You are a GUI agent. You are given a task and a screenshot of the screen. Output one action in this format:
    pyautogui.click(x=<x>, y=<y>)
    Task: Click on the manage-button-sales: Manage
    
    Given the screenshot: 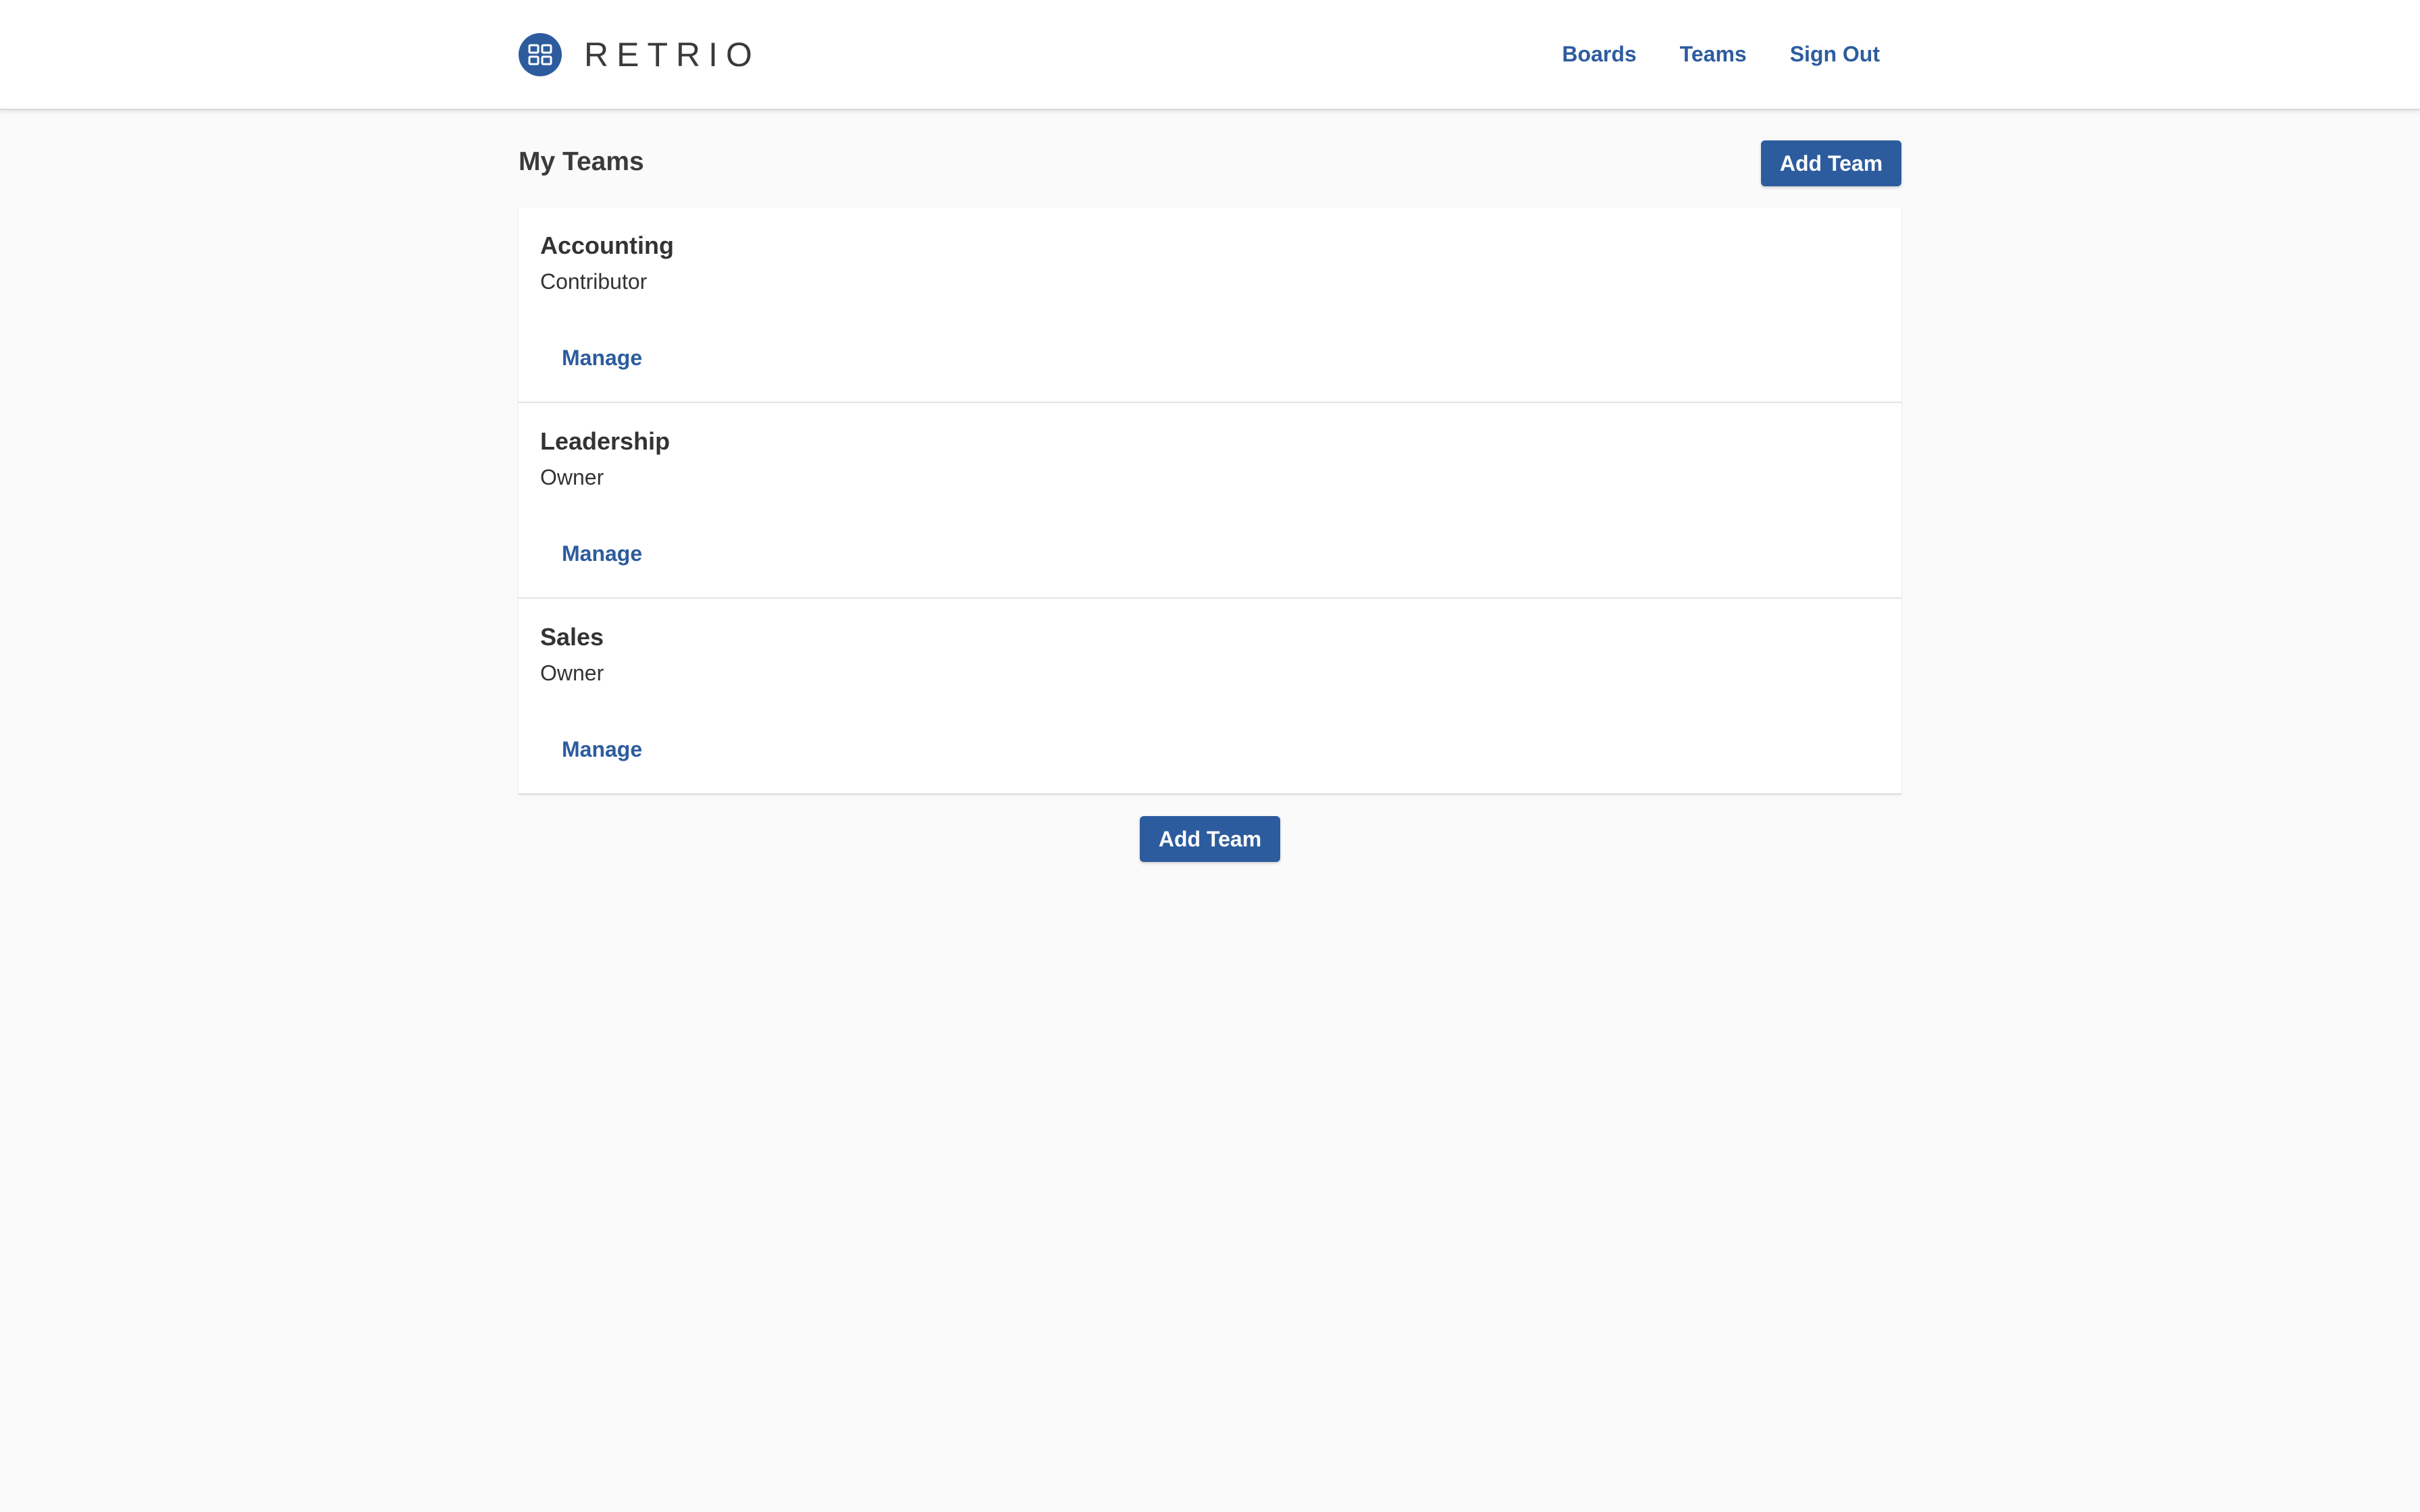 What is the action you would take?
    pyautogui.click(x=602, y=749)
    